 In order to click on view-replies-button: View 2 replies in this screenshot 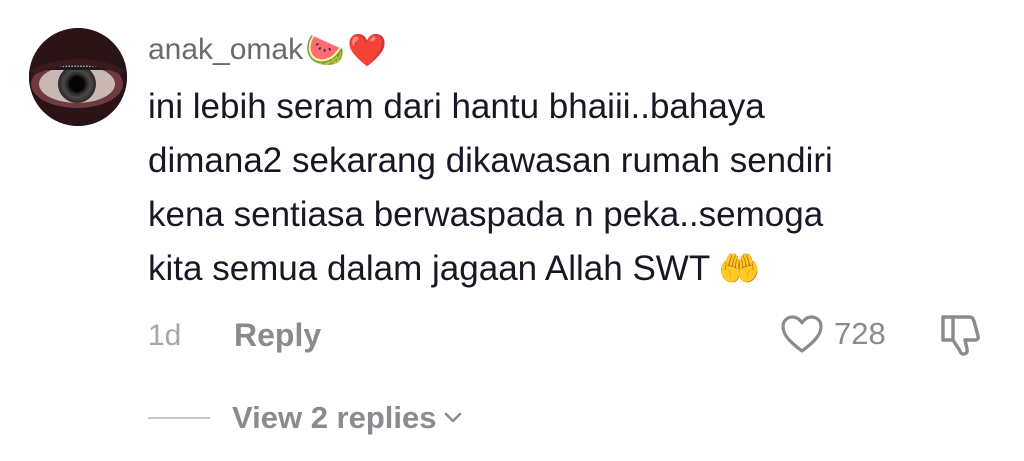, I will do `click(347, 418)`.